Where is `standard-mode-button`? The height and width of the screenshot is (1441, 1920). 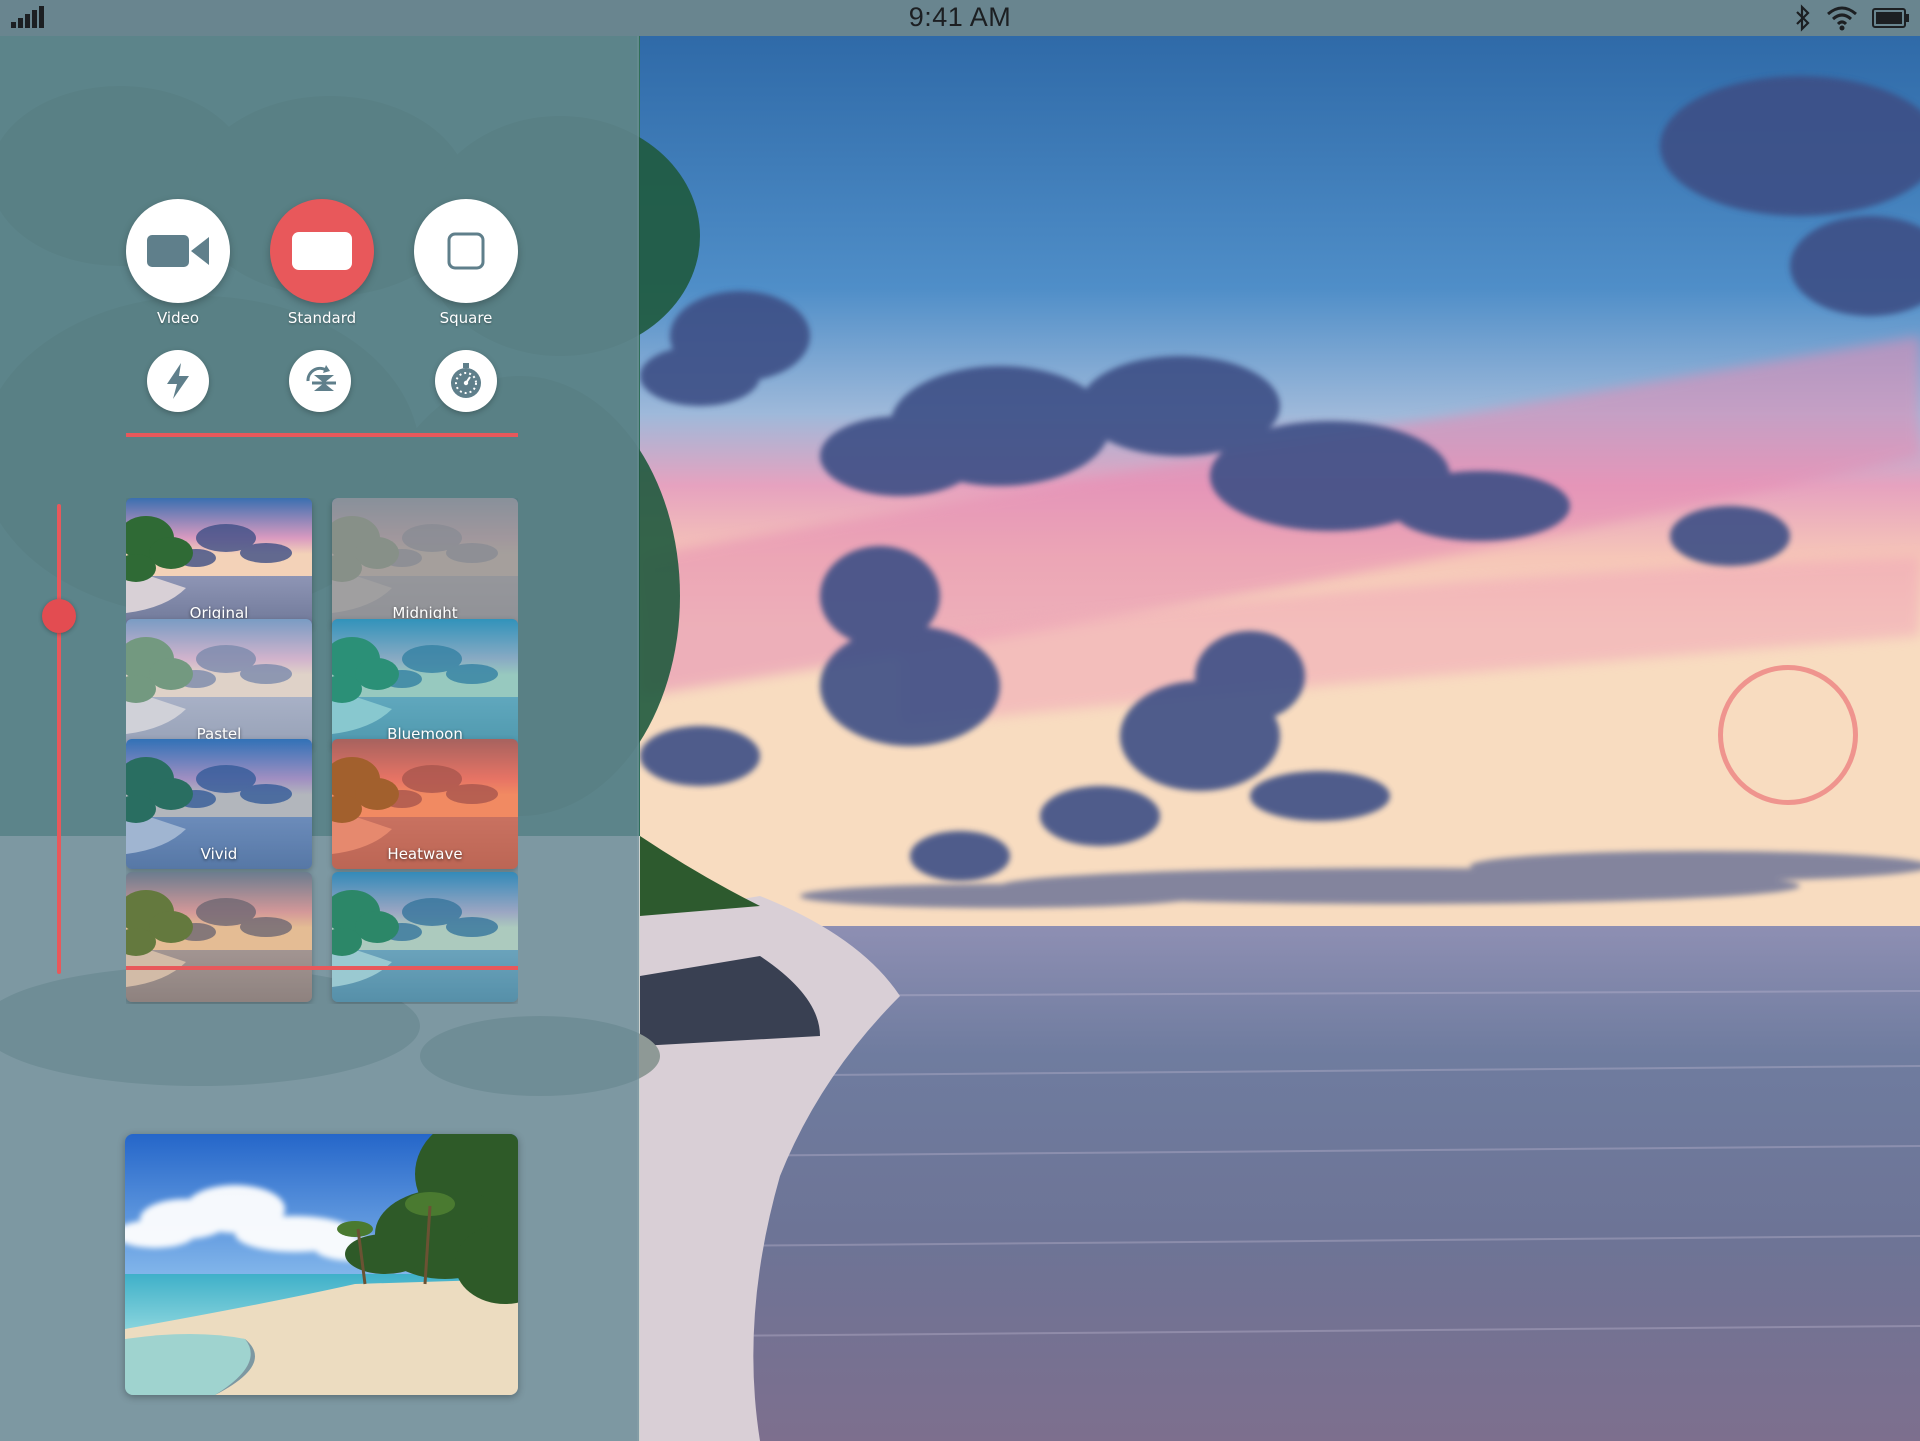
standard-mode-button is located at coordinates (322, 251).